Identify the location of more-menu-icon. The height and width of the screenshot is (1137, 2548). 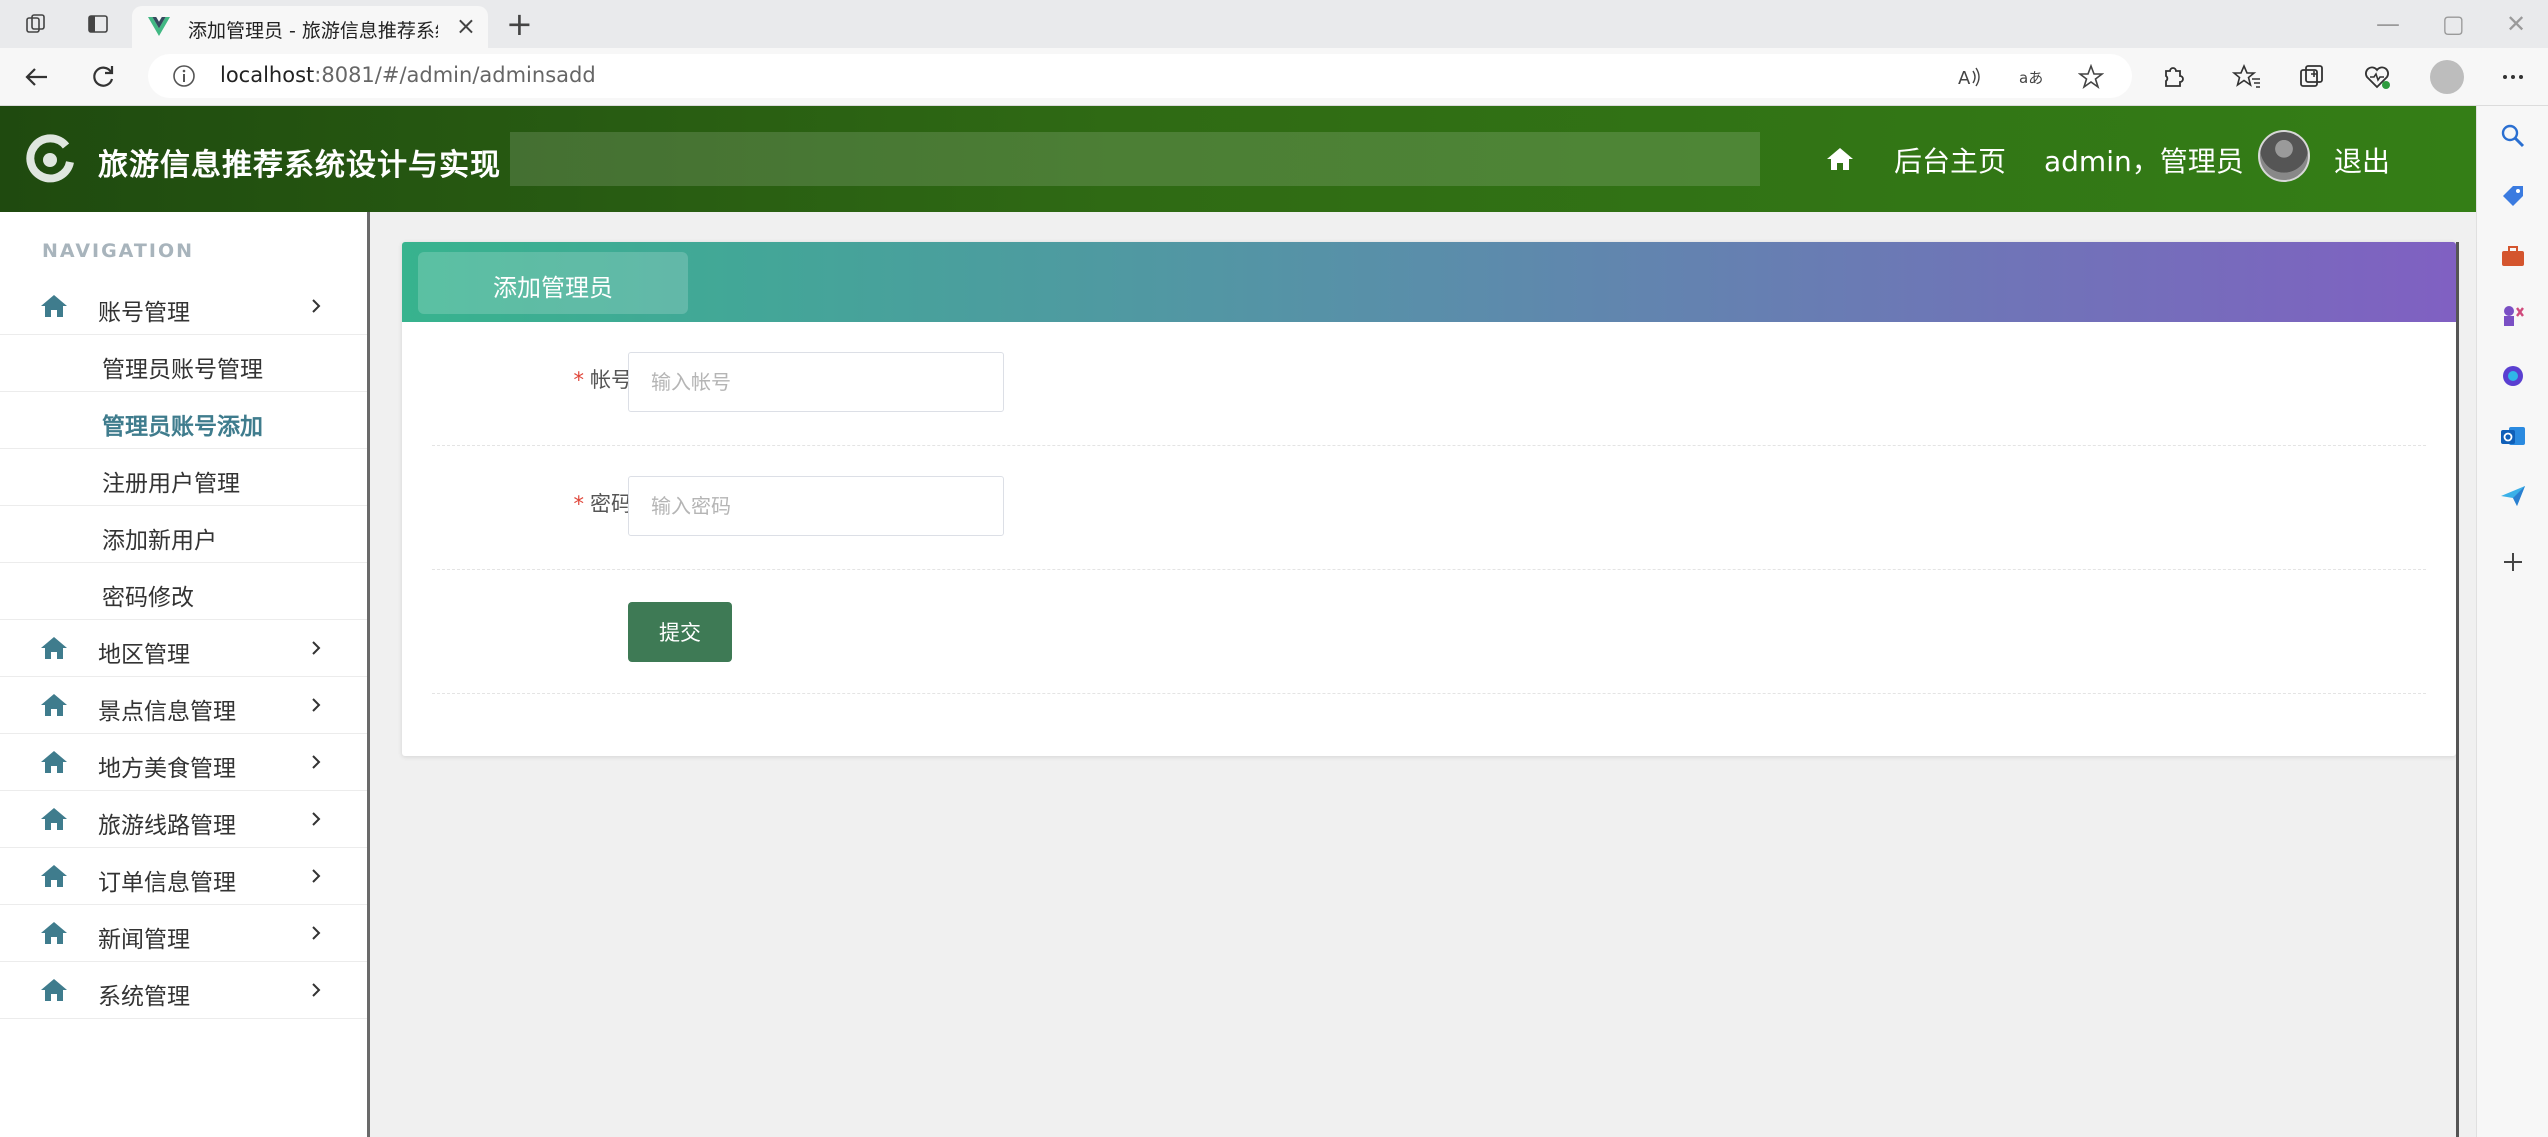
(2513, 77).